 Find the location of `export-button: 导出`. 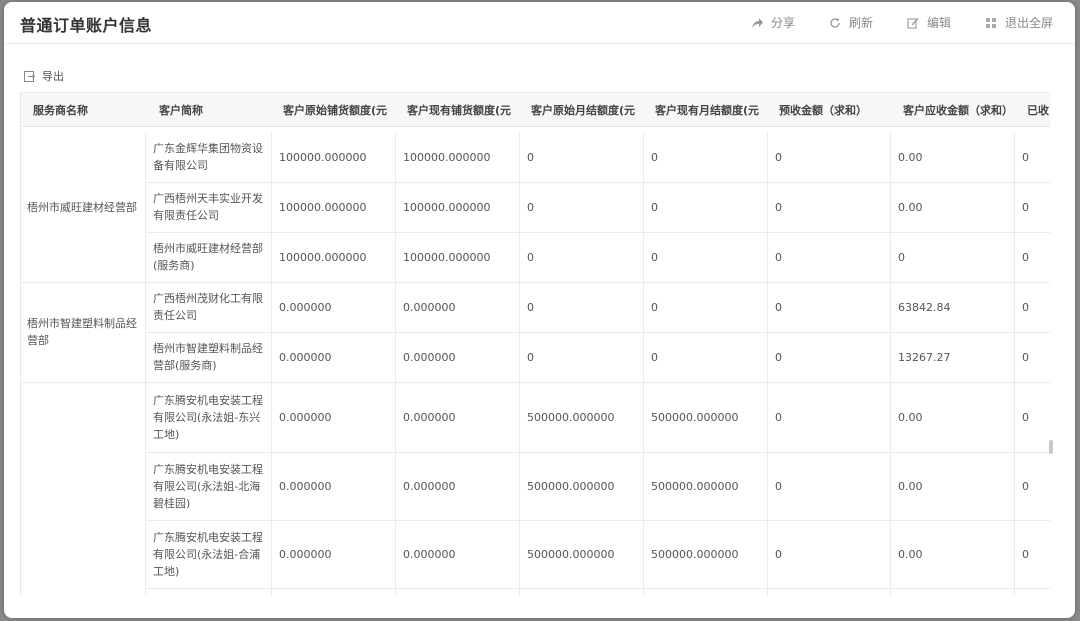

export-button: 导出 is located at coordinates (44, 76).